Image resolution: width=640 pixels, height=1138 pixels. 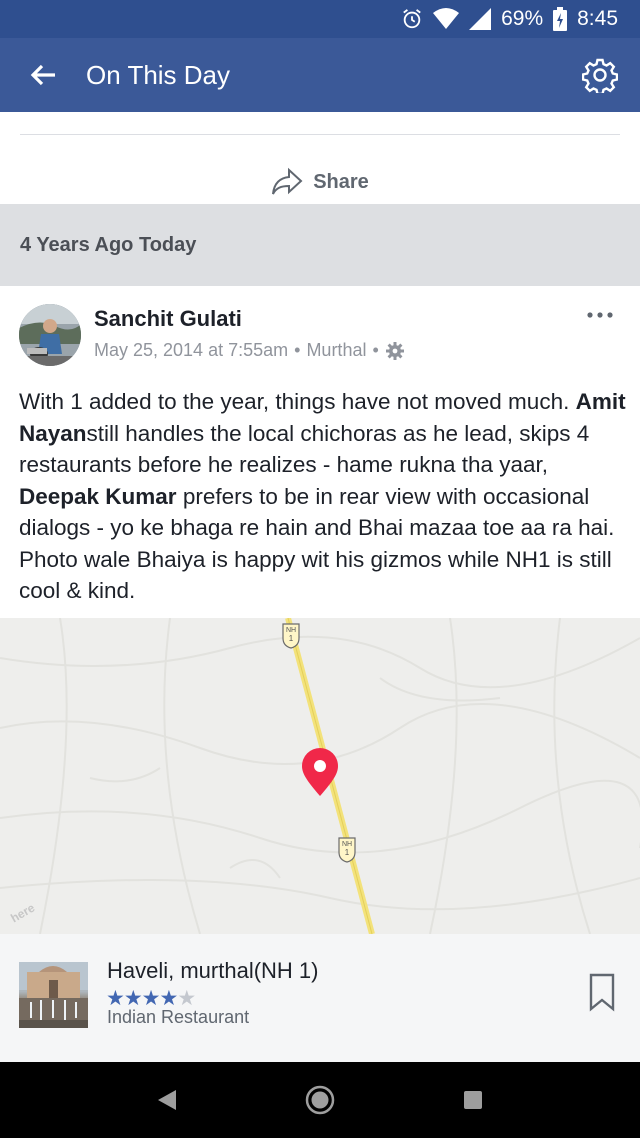 What do you see at coordinates (168, 319) in the screenshot?
I see `post-author: Sanchit Gulati` at bounding box center [168, 319].